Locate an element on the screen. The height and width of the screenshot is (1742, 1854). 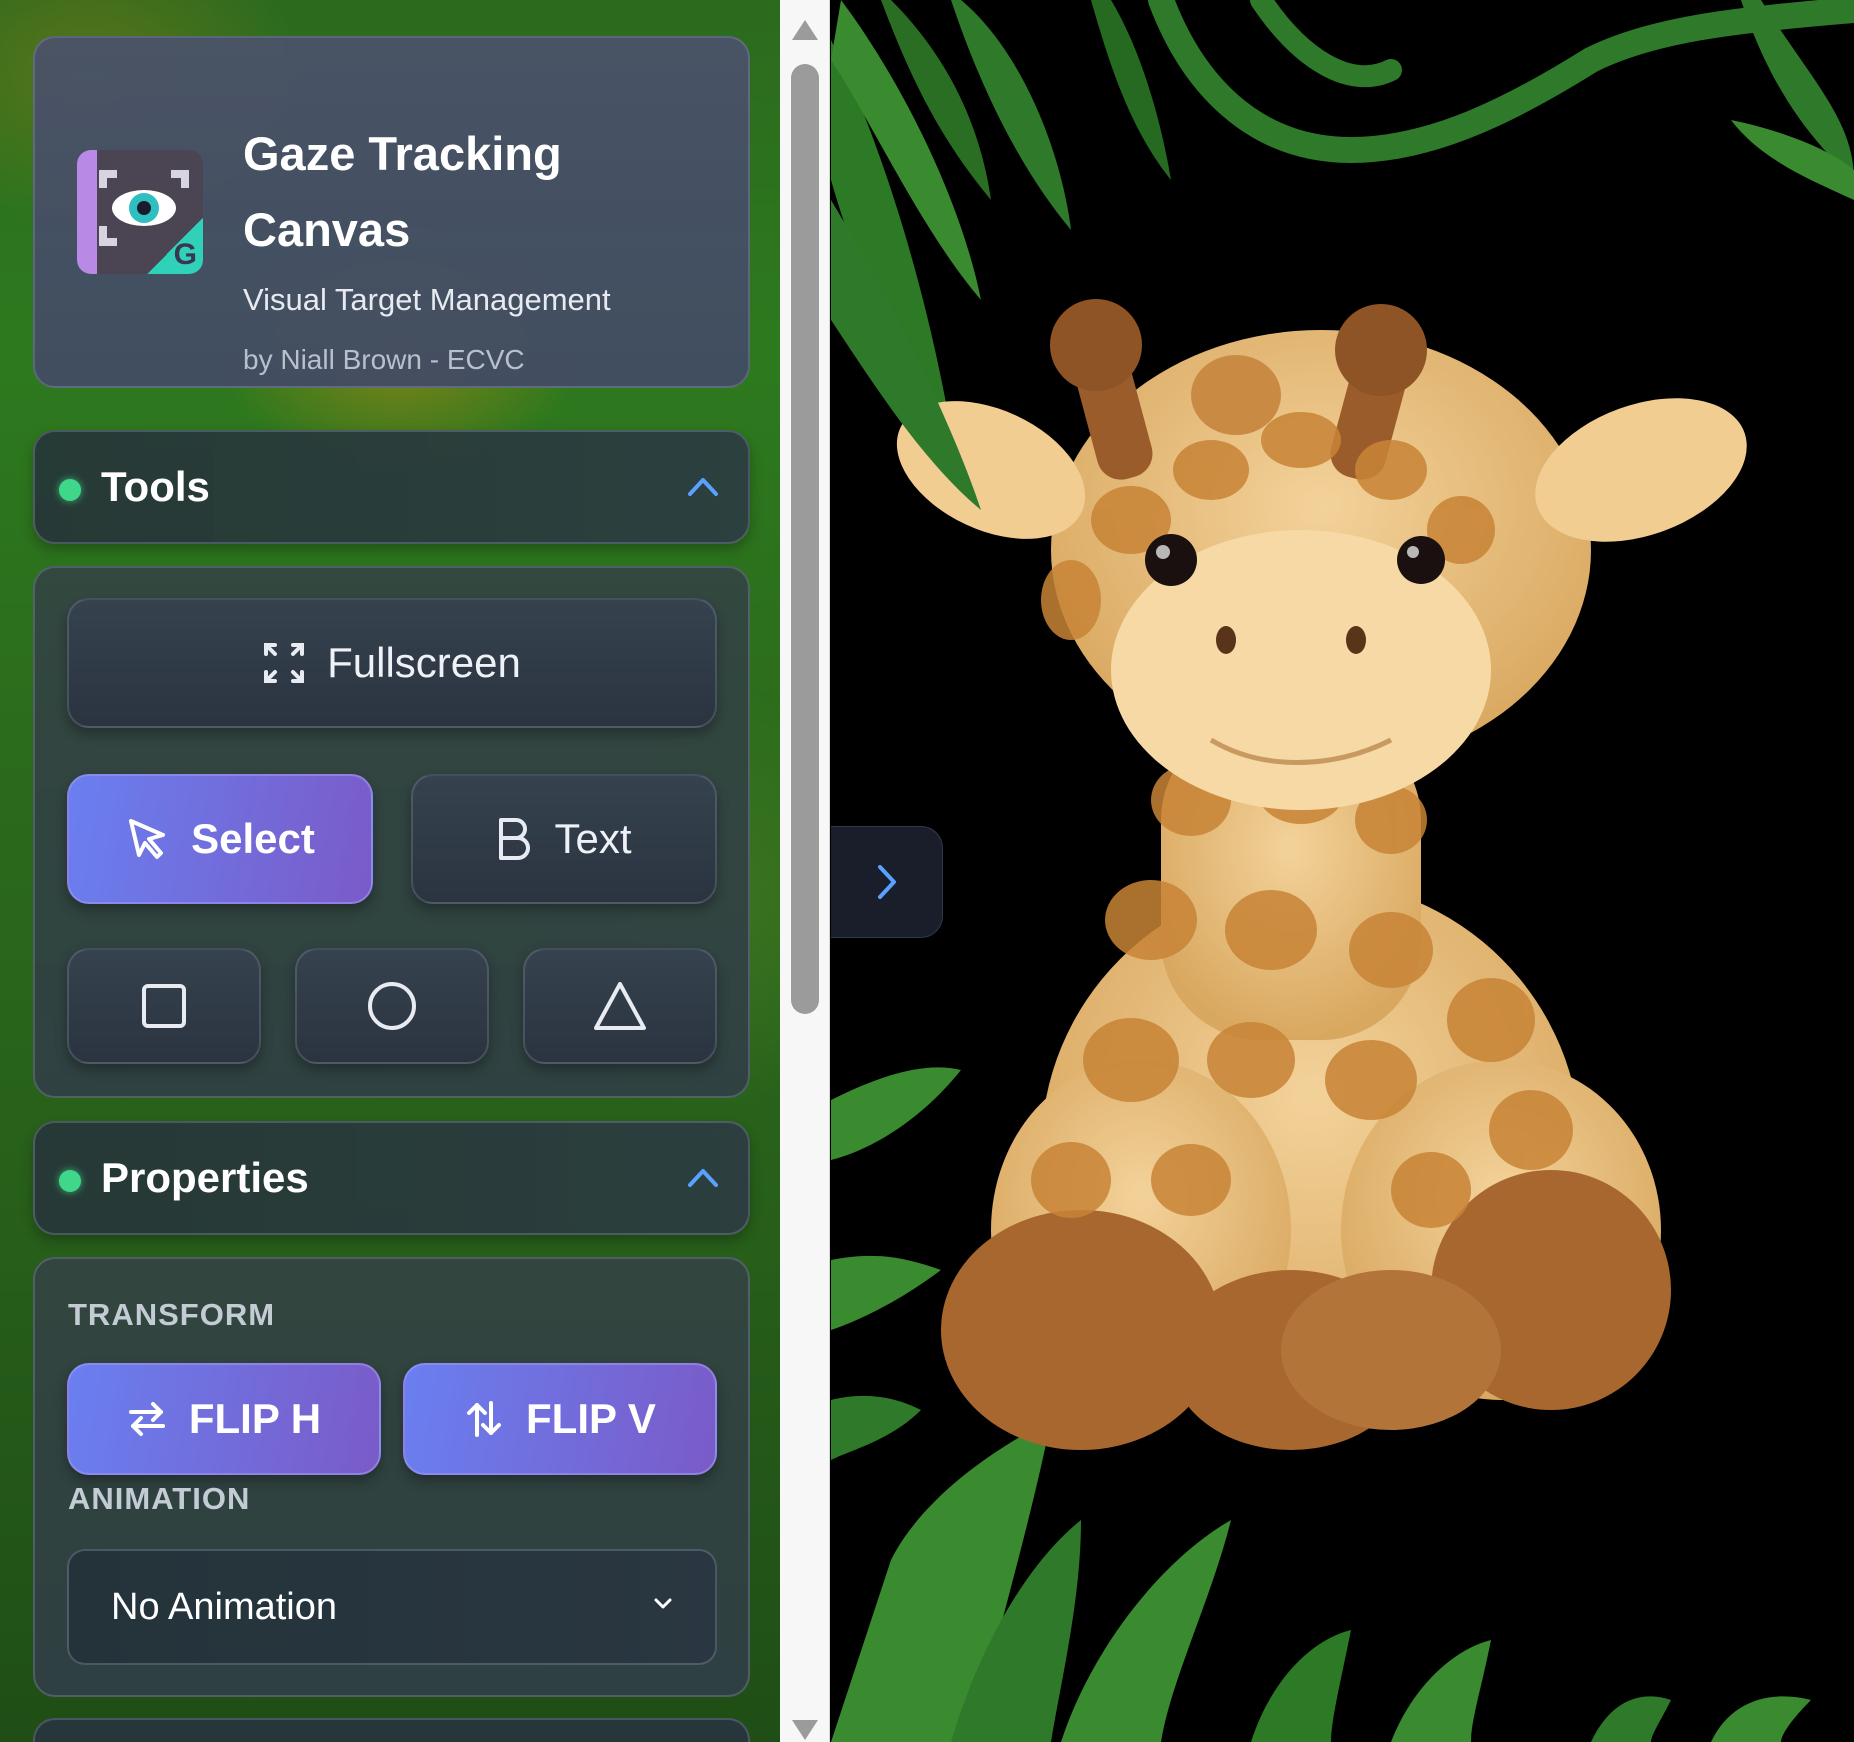
circle-tool-button is located at coordinates (392, 1006).